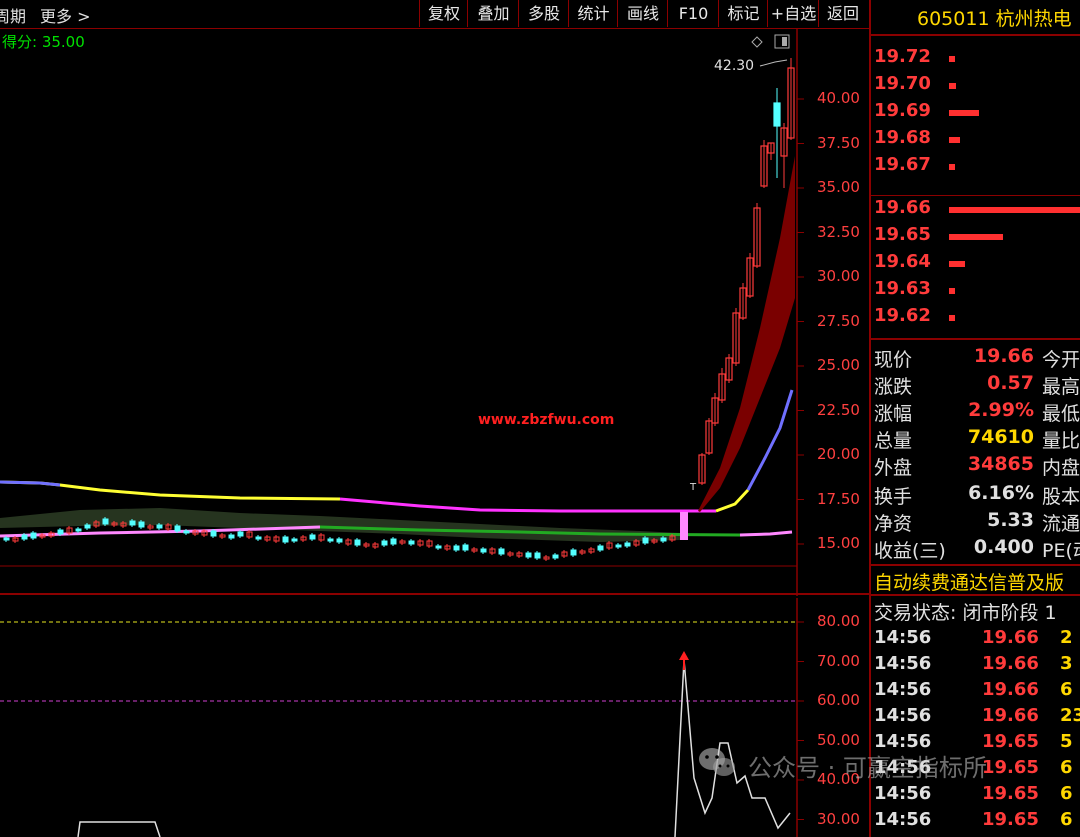 This screenshot has width=1080, height=837. I want to click on more-button: 更多 >, so click(65, 15).